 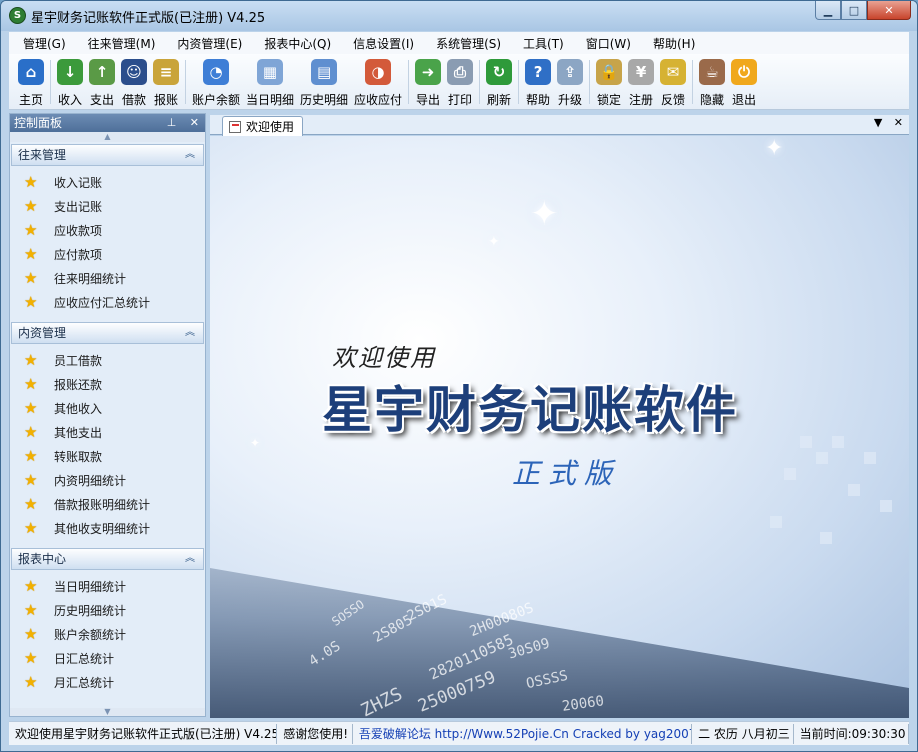 What do you see at coordinates (42, 559) in the screenshot?
I see `nav-group-title: 报表中心` at bounding box center [42, 559].